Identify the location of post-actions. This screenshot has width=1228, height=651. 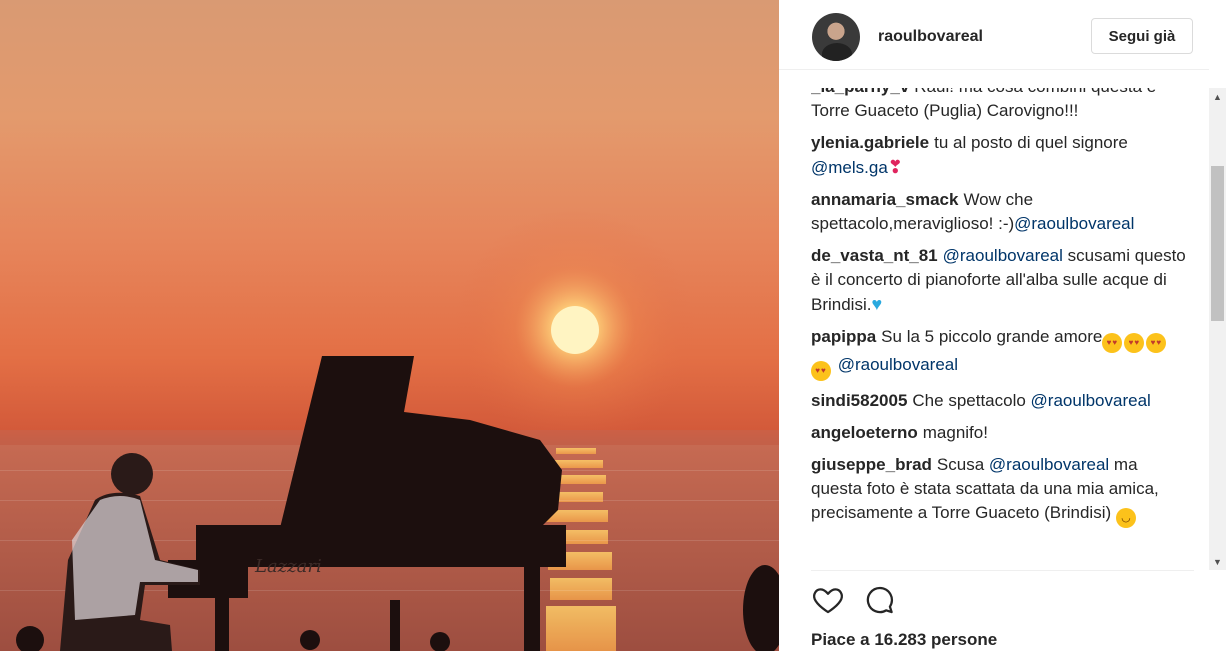
(911, 601).